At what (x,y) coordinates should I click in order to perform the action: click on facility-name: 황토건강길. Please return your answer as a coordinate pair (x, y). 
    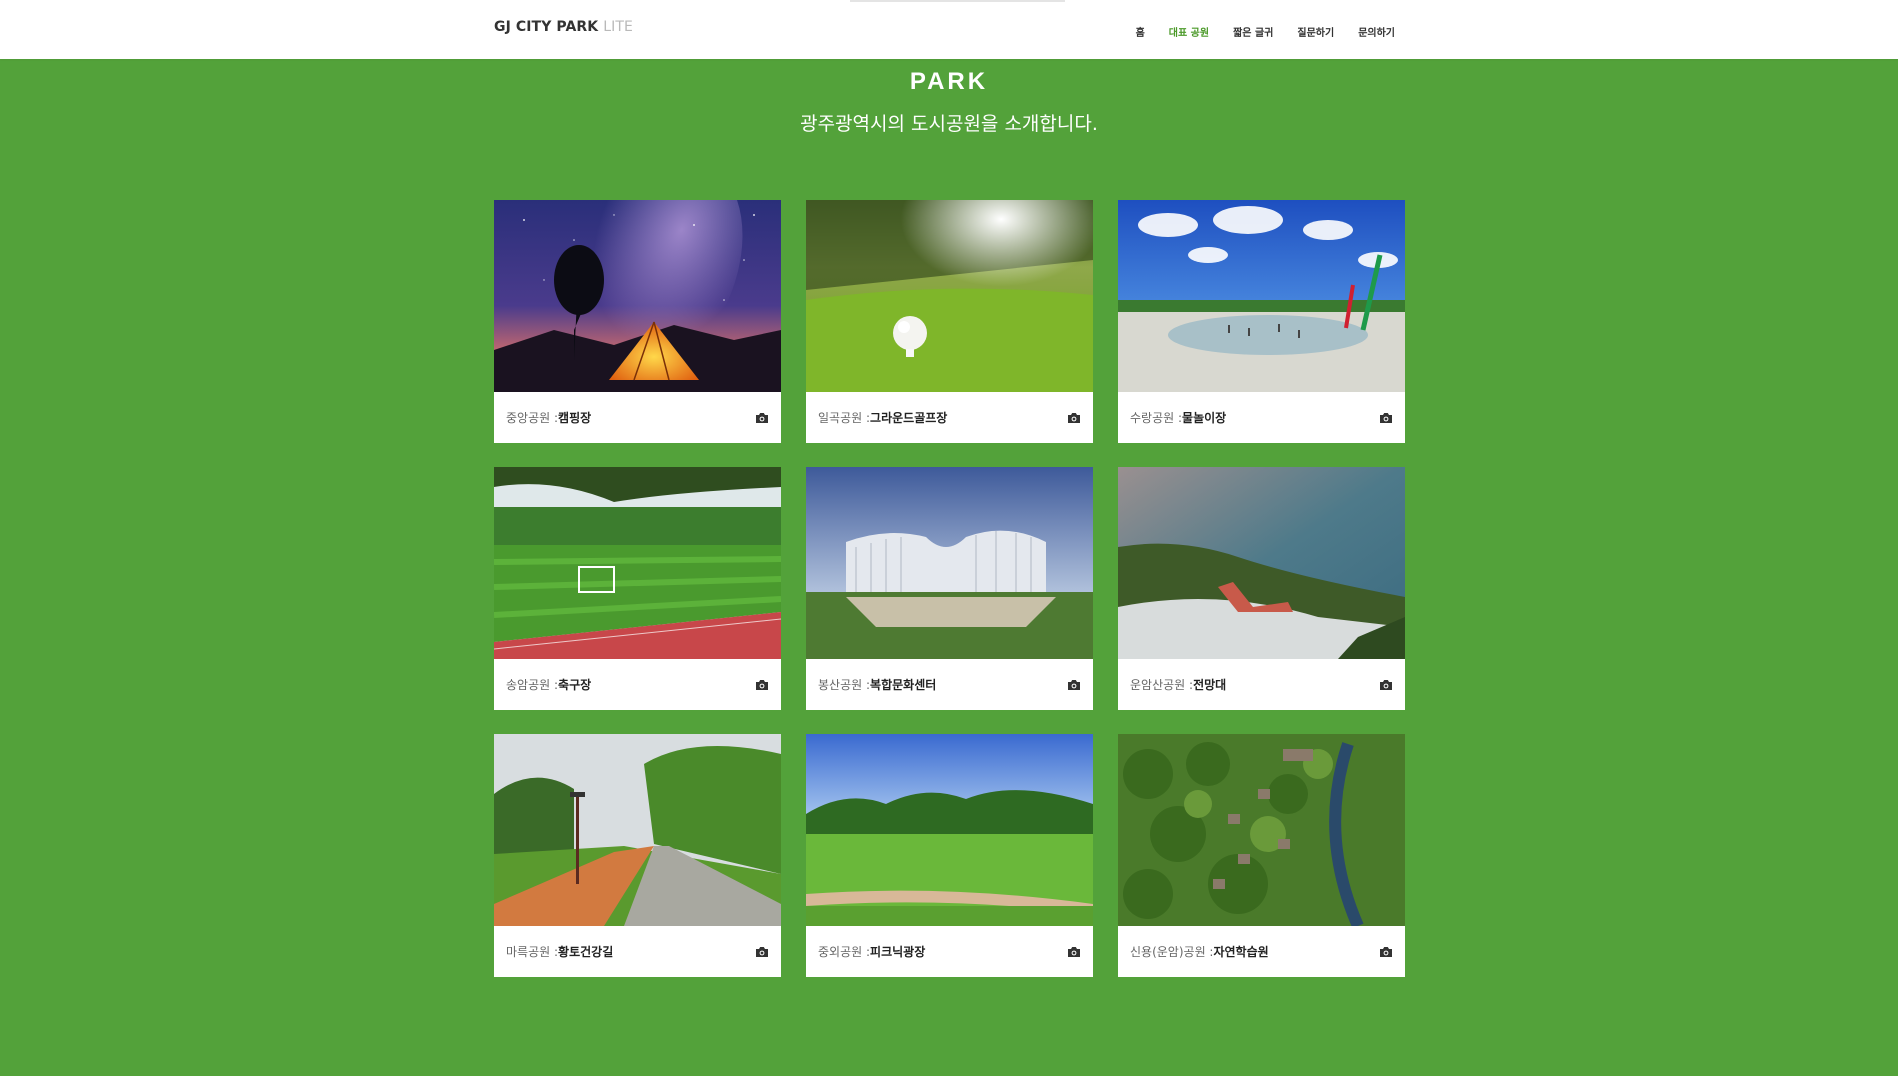
    Looking at the image, I should click on (586, 952).